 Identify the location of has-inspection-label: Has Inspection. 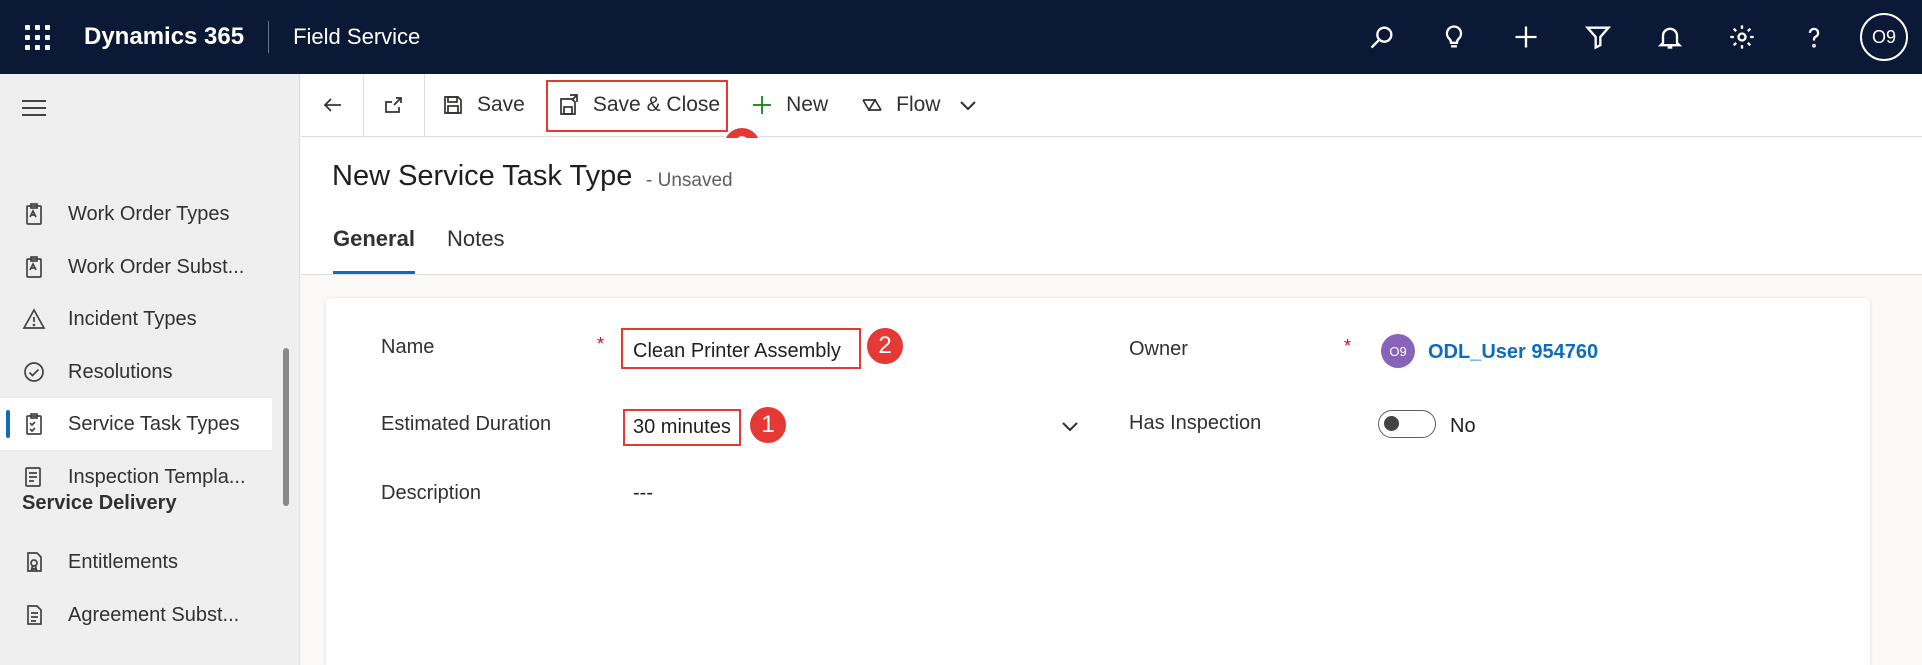
(1195, 423).